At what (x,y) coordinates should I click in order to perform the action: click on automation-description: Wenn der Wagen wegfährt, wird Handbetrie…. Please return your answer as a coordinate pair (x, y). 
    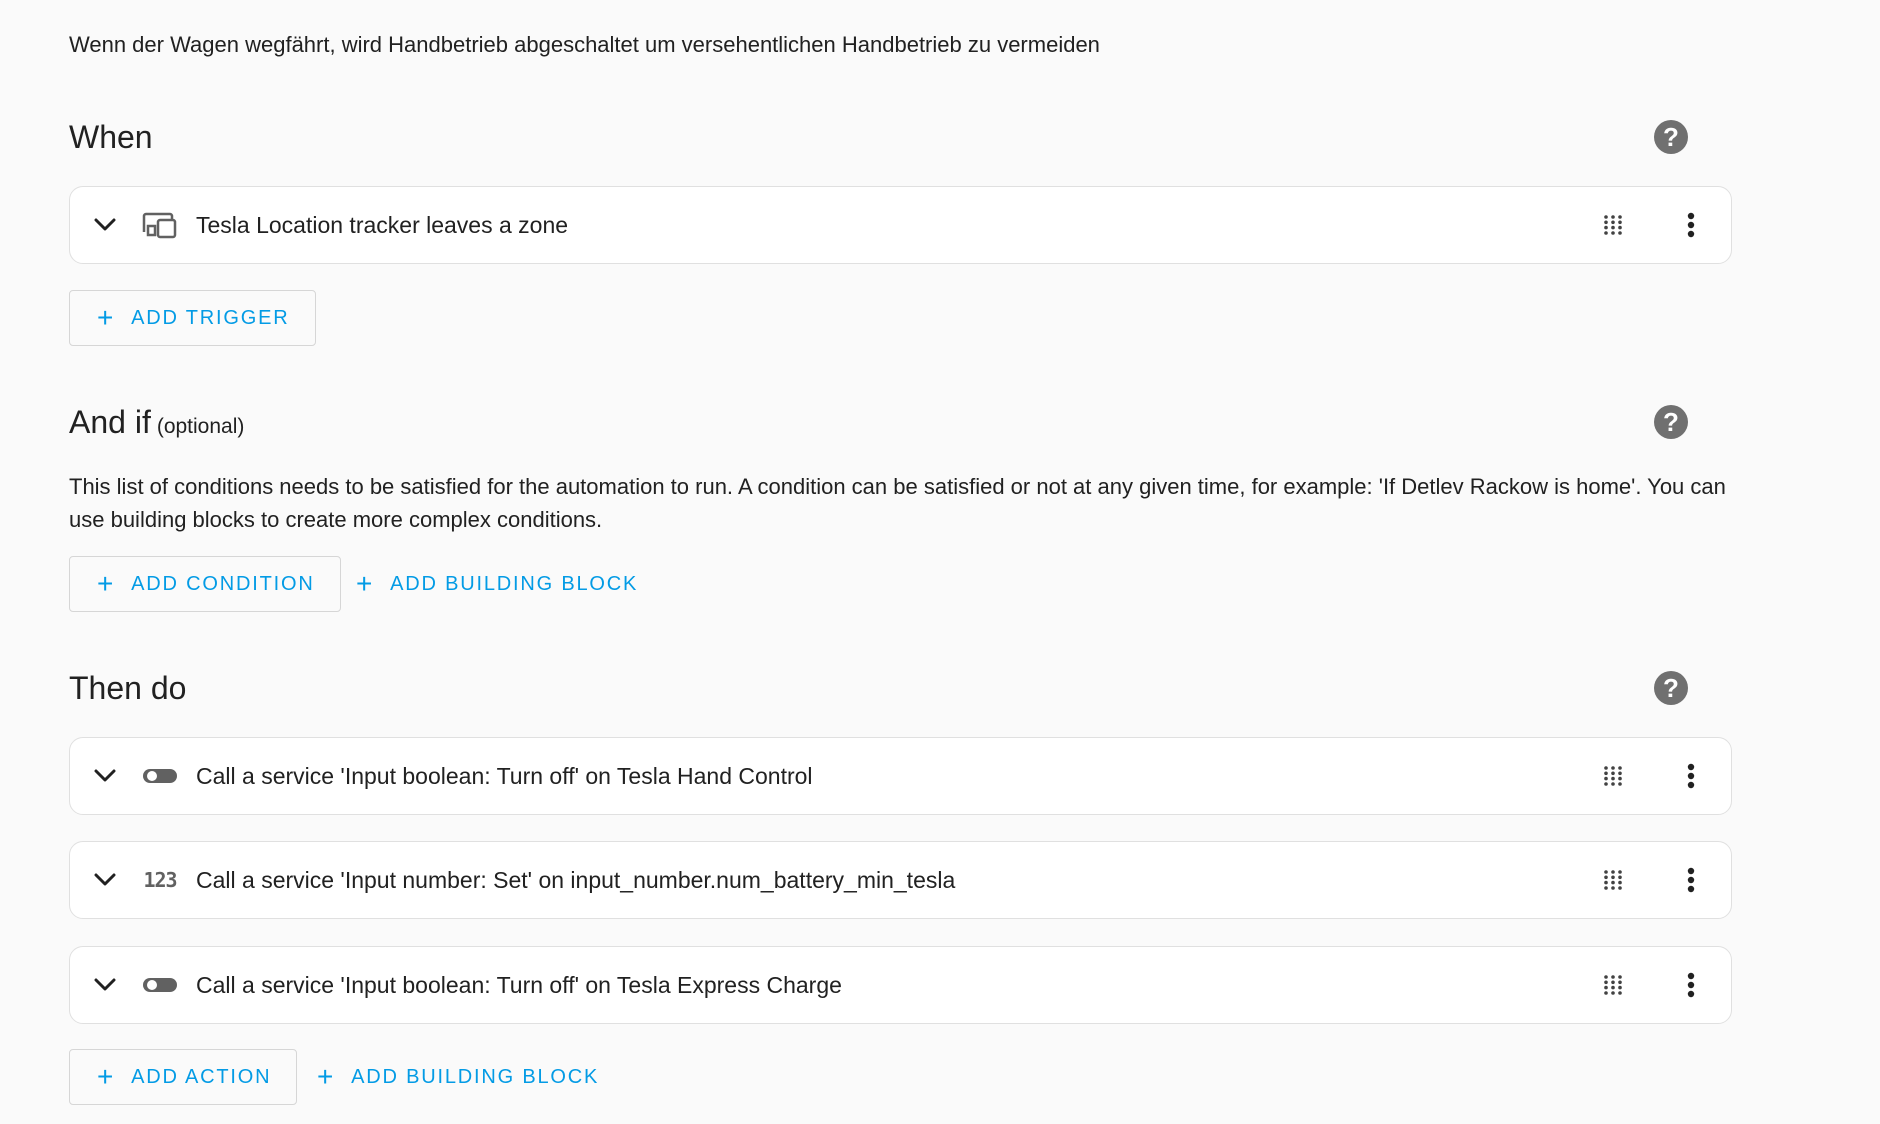
    Looking at the image, I should click on (584, 44).